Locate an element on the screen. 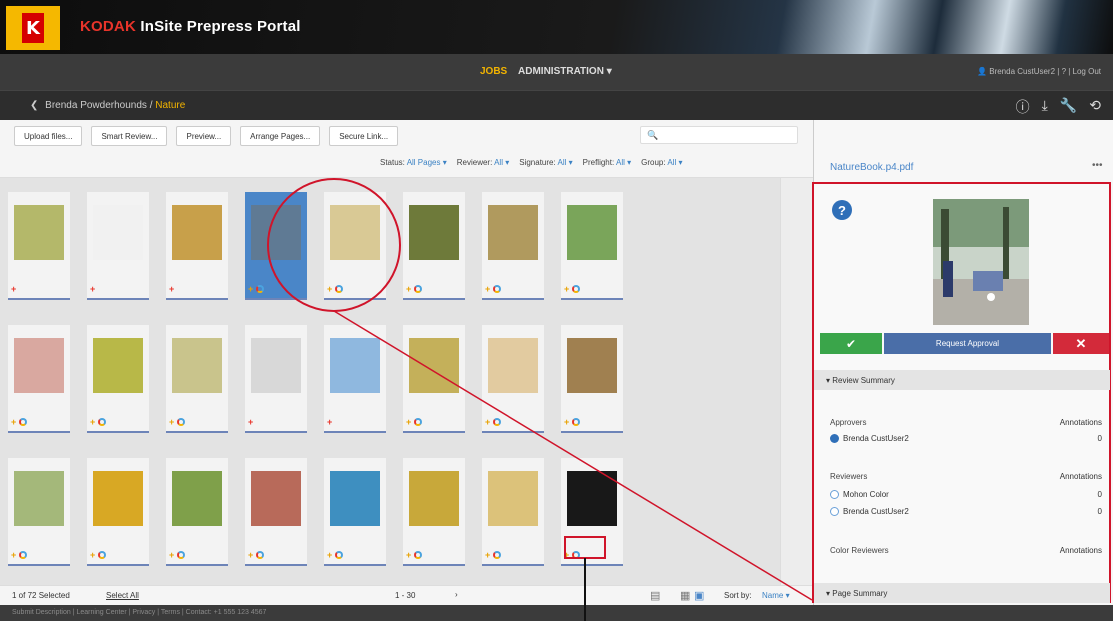  more-options-icon: ••• is located at coordinates (1097, 165).